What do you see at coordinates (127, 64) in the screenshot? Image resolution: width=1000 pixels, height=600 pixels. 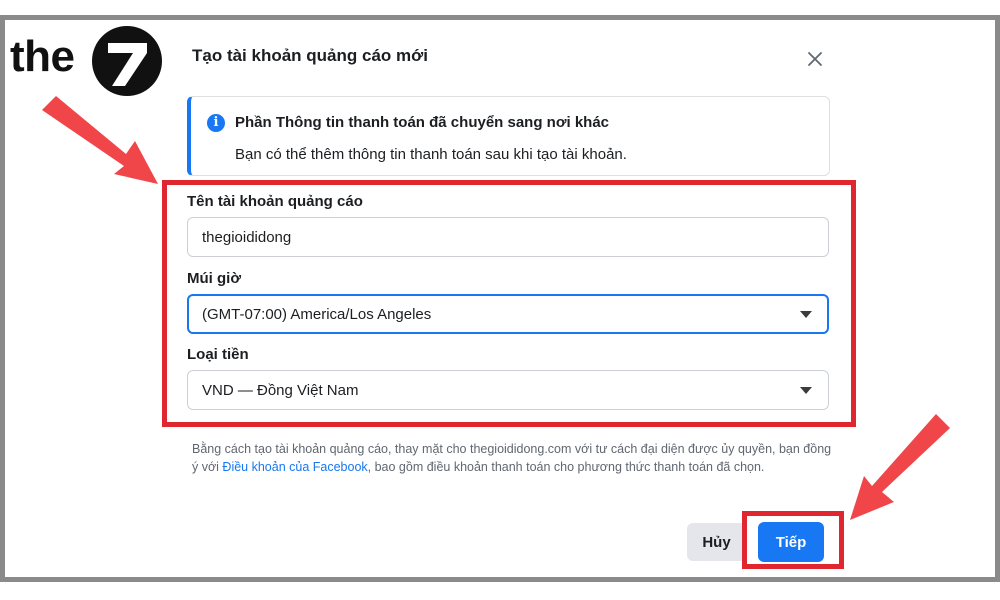 I see `logo-seven-mark` at bounding box center [127, 64].